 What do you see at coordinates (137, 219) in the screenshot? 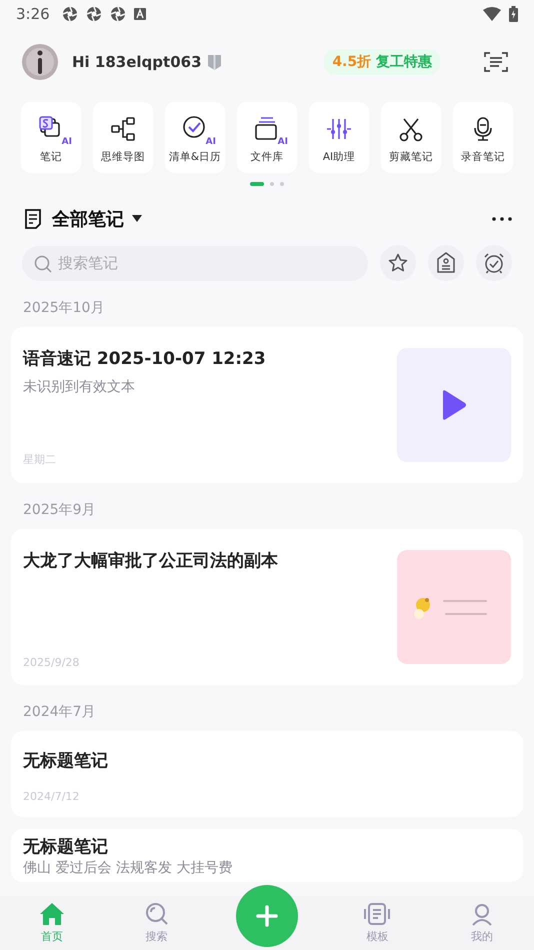
I see `dropdown-icon` at bounding box center [137, 219].